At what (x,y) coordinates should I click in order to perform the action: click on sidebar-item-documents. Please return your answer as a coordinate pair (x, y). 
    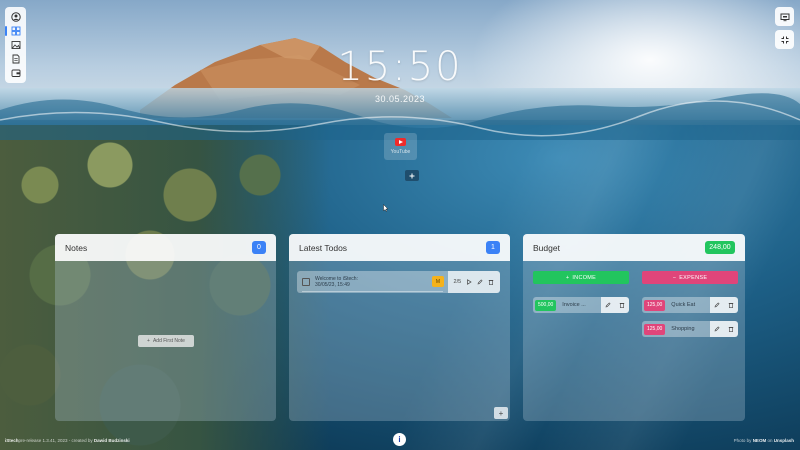
    Looking at the image, I should click on (15, 59).